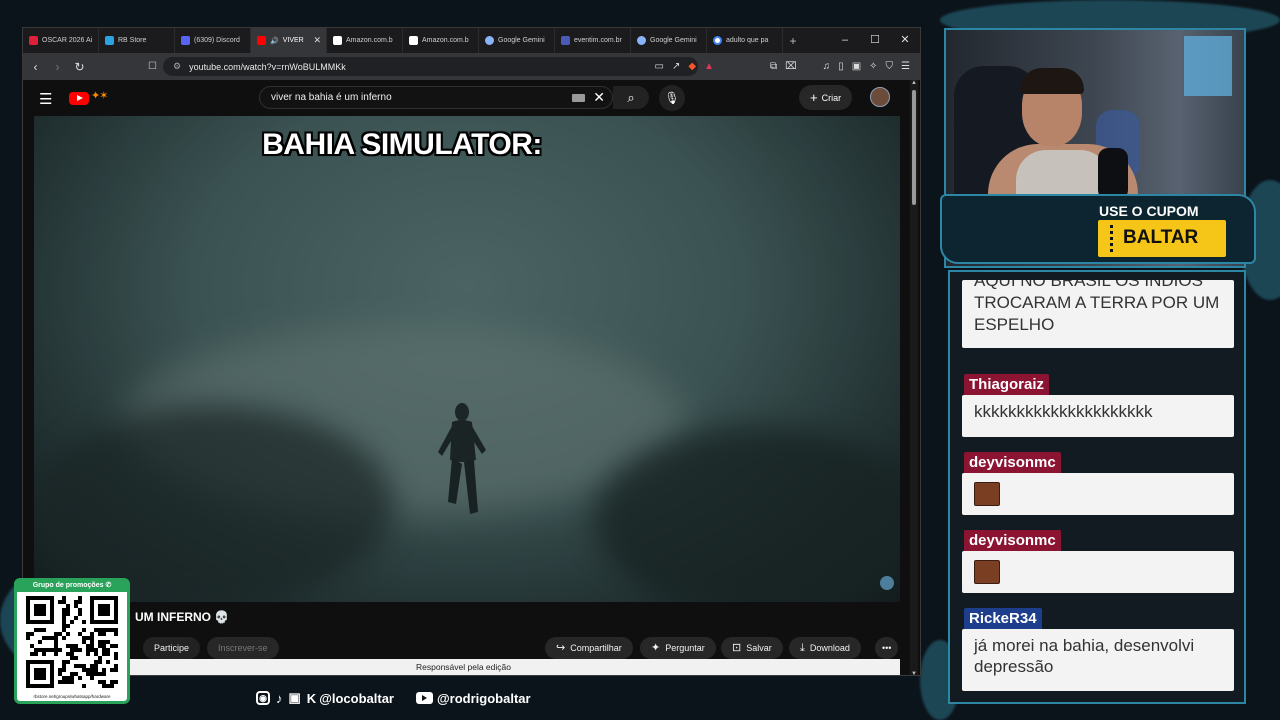 The height and width of the screenshot is (720, 1280). I want to click on vpn-icon: ⛉, so click(890, 66).